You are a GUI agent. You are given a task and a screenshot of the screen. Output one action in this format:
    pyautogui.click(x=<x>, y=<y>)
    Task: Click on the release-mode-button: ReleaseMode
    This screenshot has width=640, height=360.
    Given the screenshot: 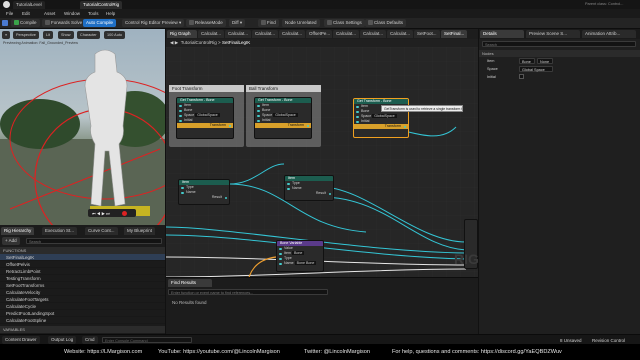 What is the action you would take?
    pyautogui.click(x=206, y=23)
    